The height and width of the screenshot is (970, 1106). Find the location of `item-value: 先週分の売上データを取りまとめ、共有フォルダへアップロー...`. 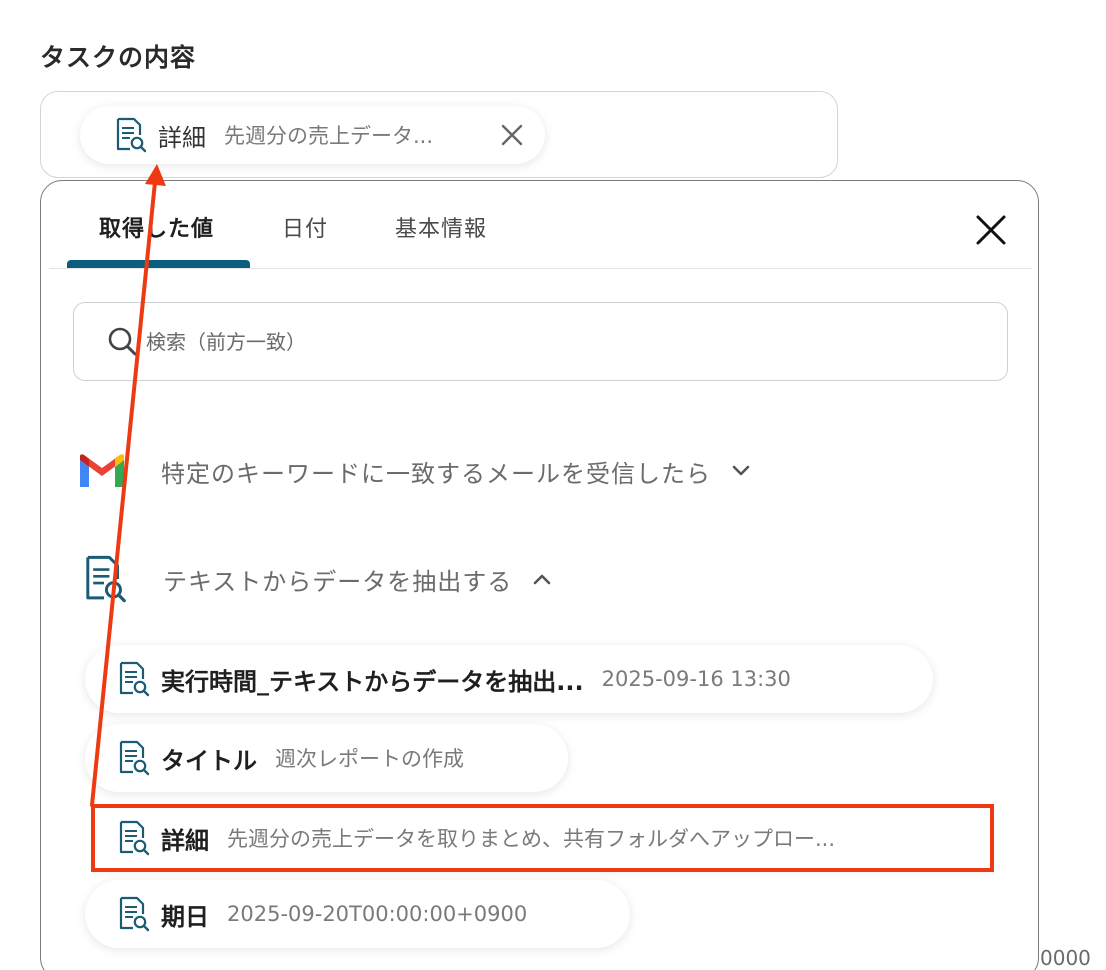

item-value: 先週分の売上データを取りまとめ、共有フォルダへアップロー... is located at coordinates (531, 839).